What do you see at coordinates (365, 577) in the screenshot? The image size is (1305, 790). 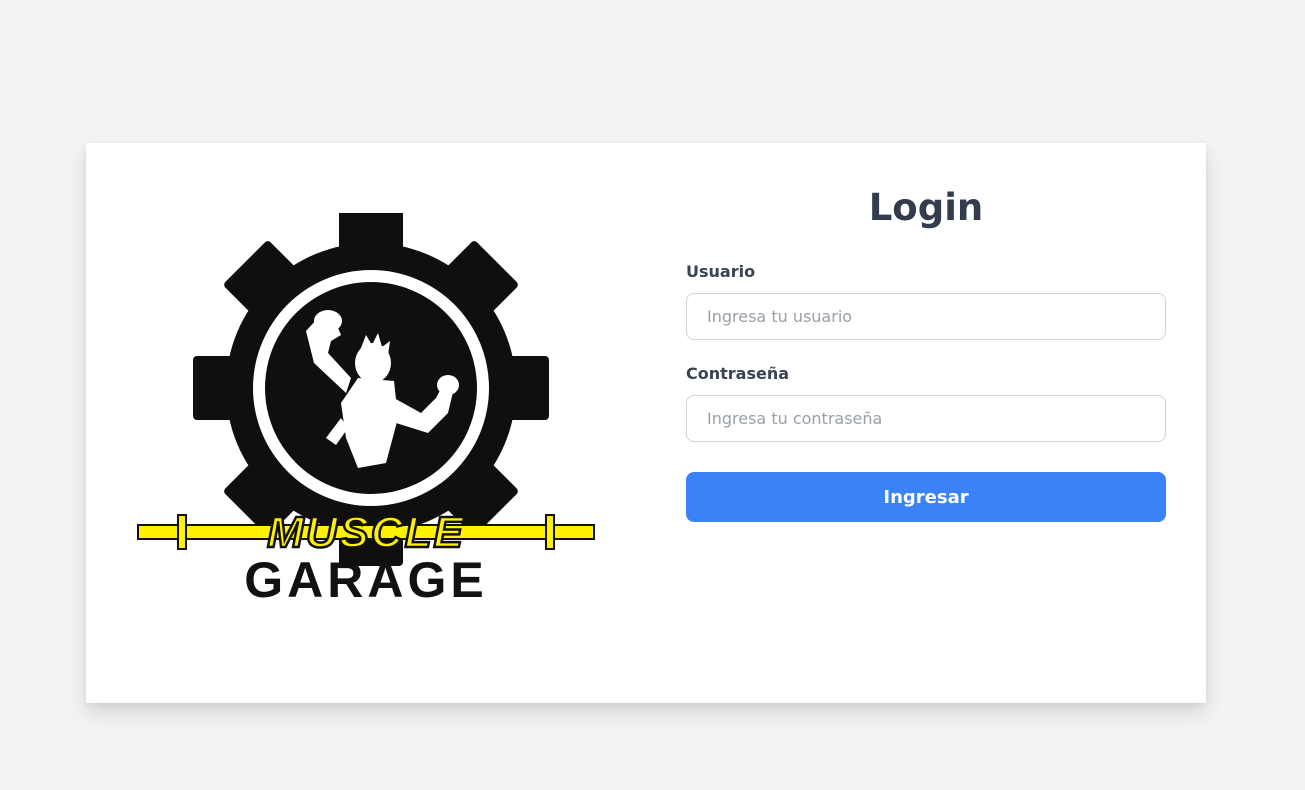 I see `logo-garage-text: GARAGE` at bounding box center [365, 577].